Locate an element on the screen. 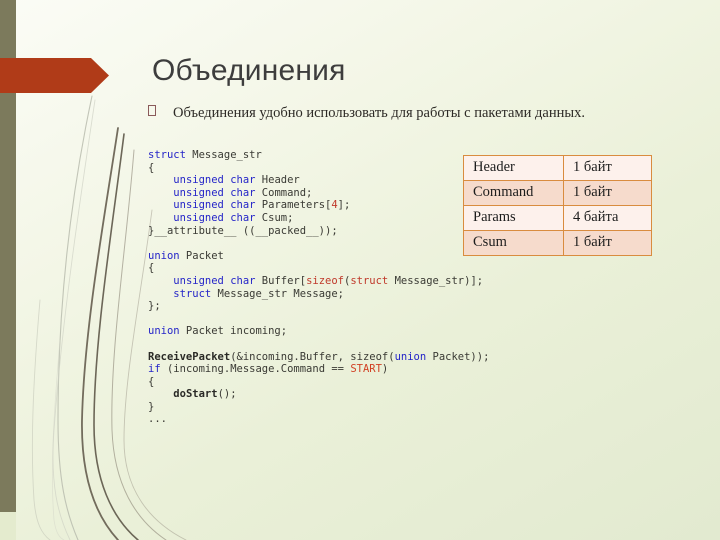 The image size is (720, 540). code-token: Command; is located at coordinates (284, 192).